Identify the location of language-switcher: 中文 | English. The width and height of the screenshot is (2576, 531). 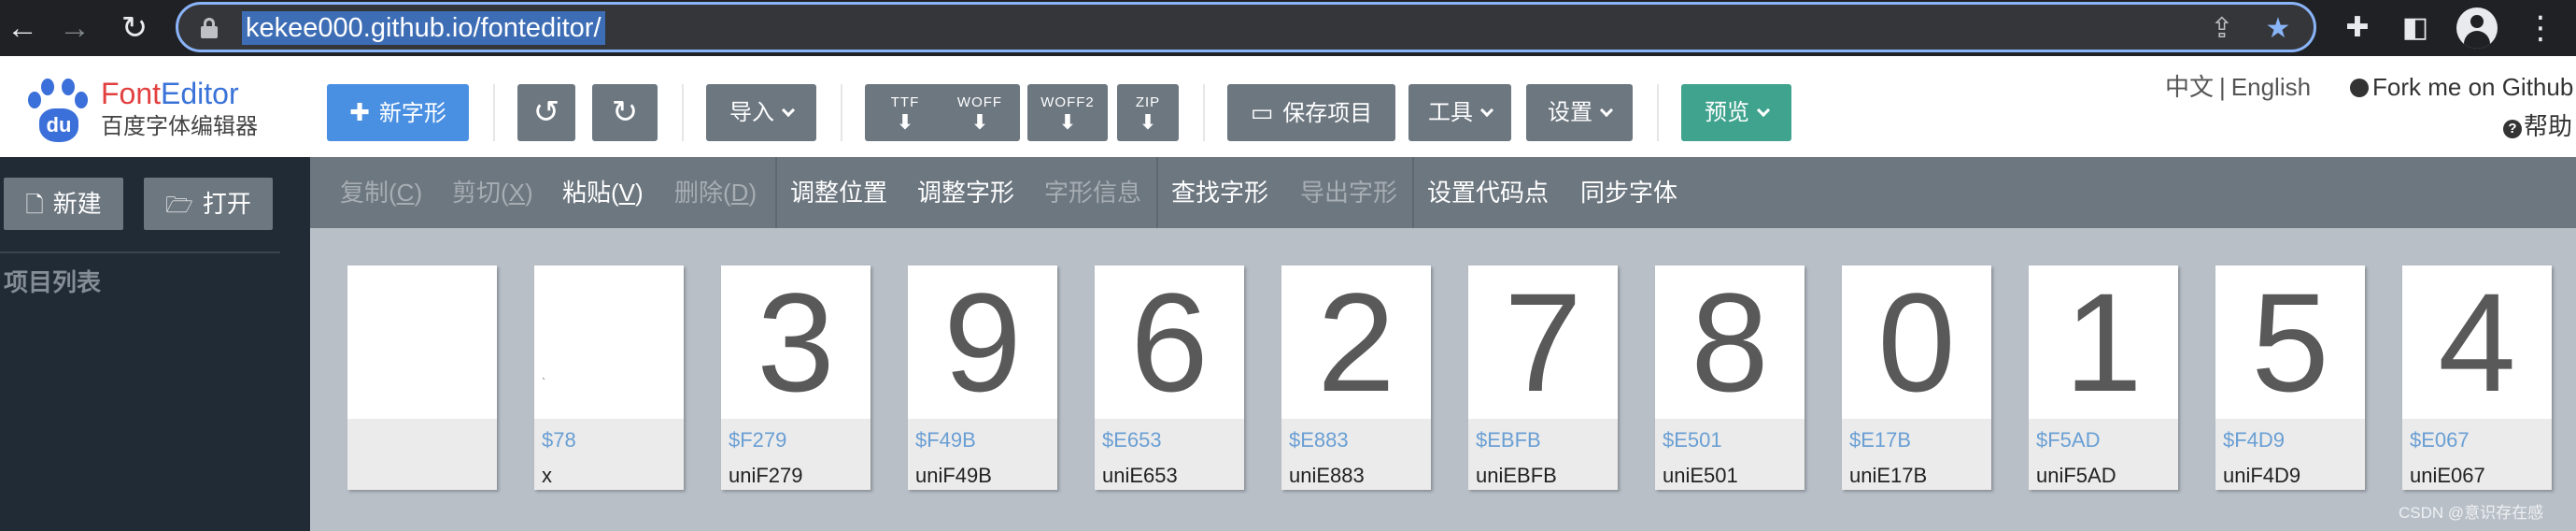
(2238, 87).